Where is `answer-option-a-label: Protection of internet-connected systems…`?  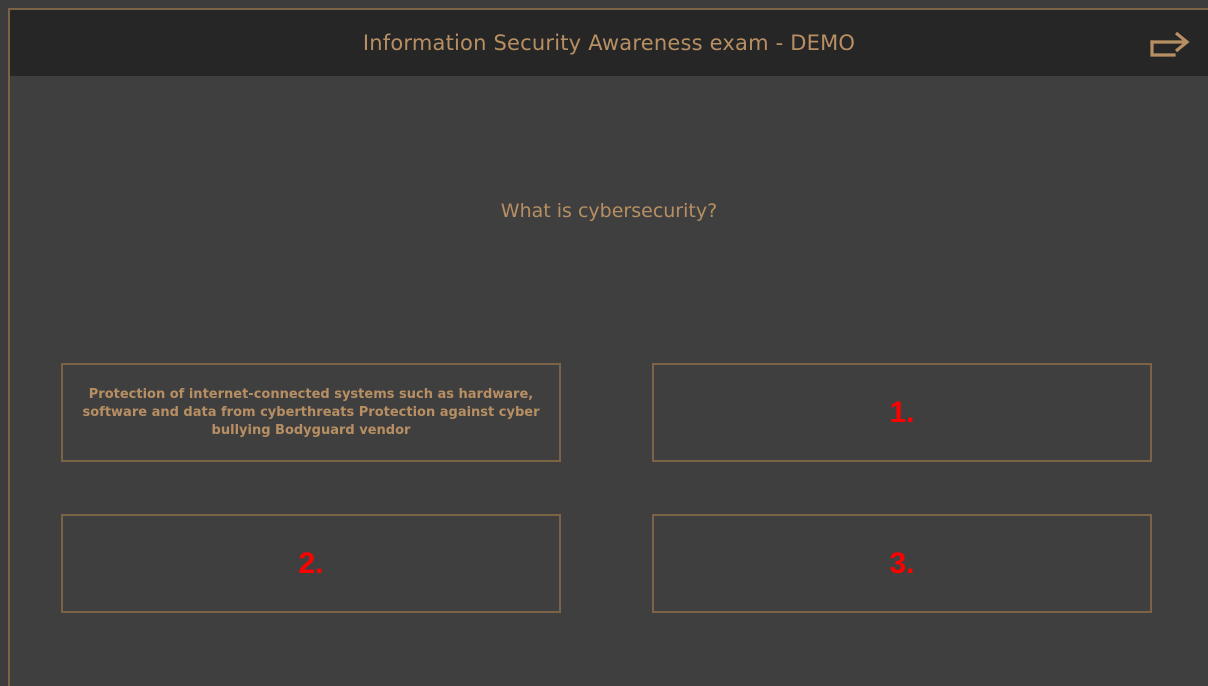
answer-option-a-label: Protection of internet-connected systems… is located at coordinates (311, 412).